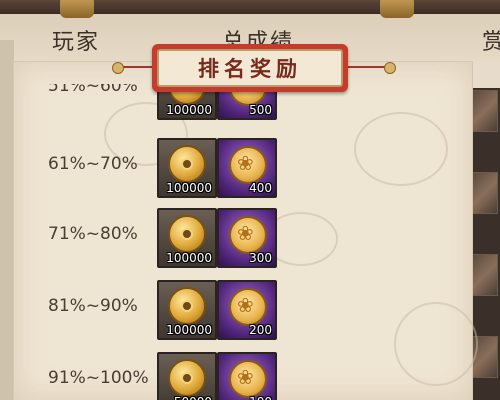  What do you see at coordinates (7, 220) in the screenshot?
I see `left-edge` at bounding box center [7, 220].